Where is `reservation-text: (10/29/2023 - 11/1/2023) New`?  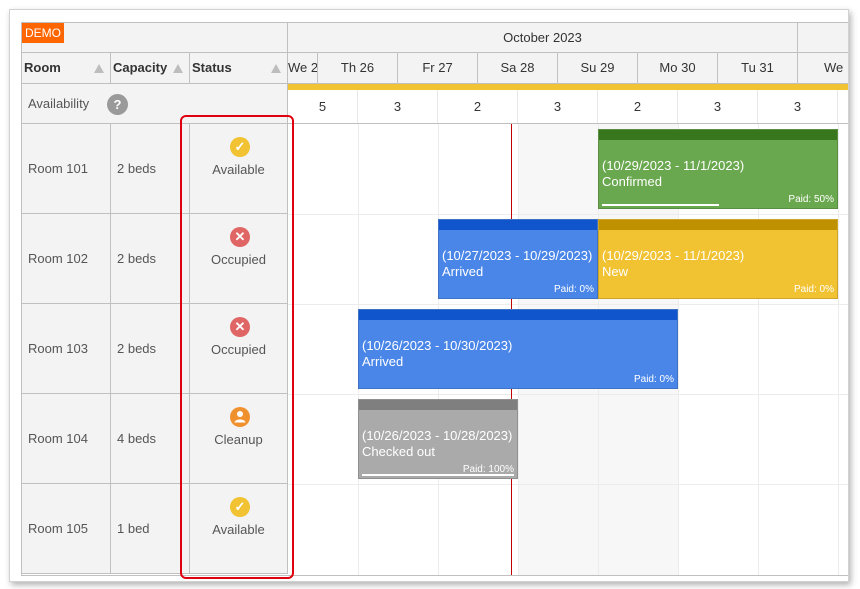
reservation-text: (10/29/2023 - 11/1/2023) New is located at coordinates (673, 264).